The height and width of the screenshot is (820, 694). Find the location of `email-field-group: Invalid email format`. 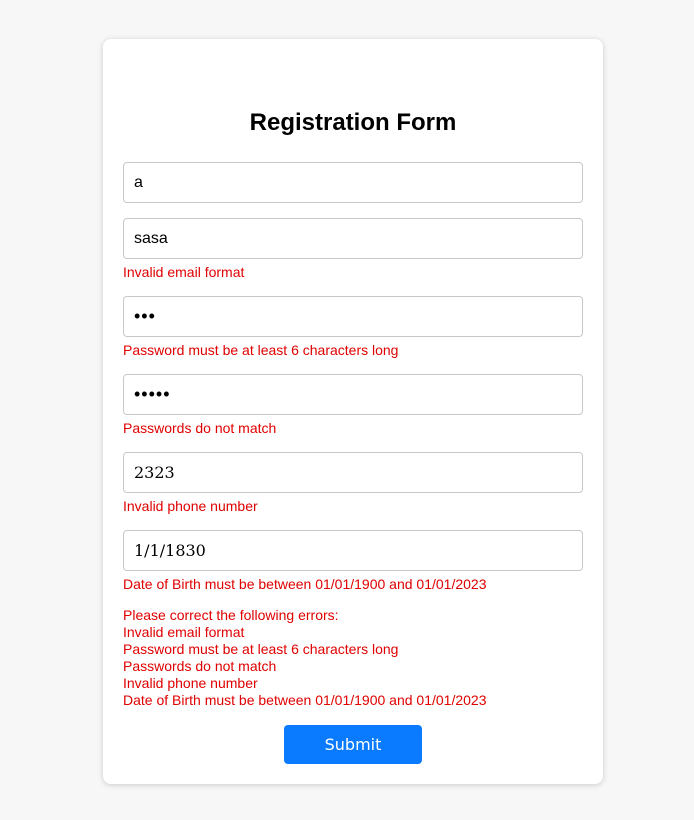

email-field-group: Invalid email format is located at coordinates (353, 249).